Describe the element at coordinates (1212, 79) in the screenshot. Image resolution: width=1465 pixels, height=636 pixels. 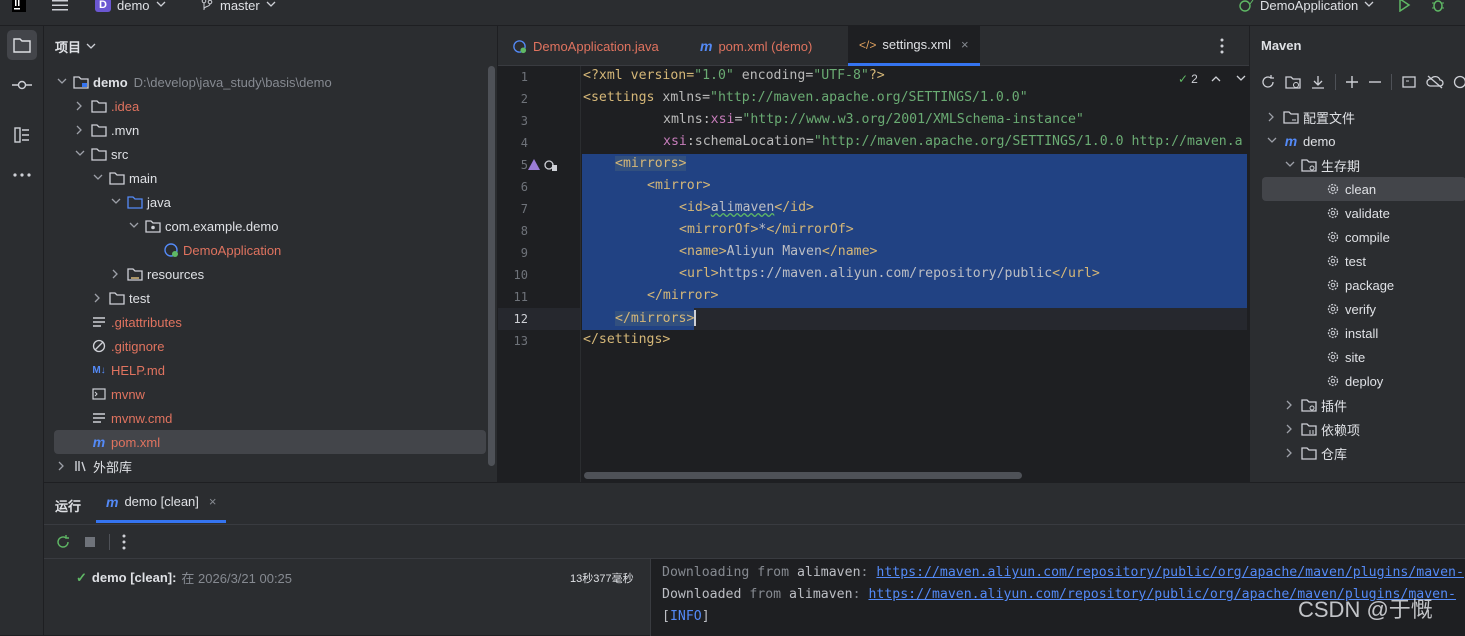
I see `inspection-widget: ✓ 2` at that location.